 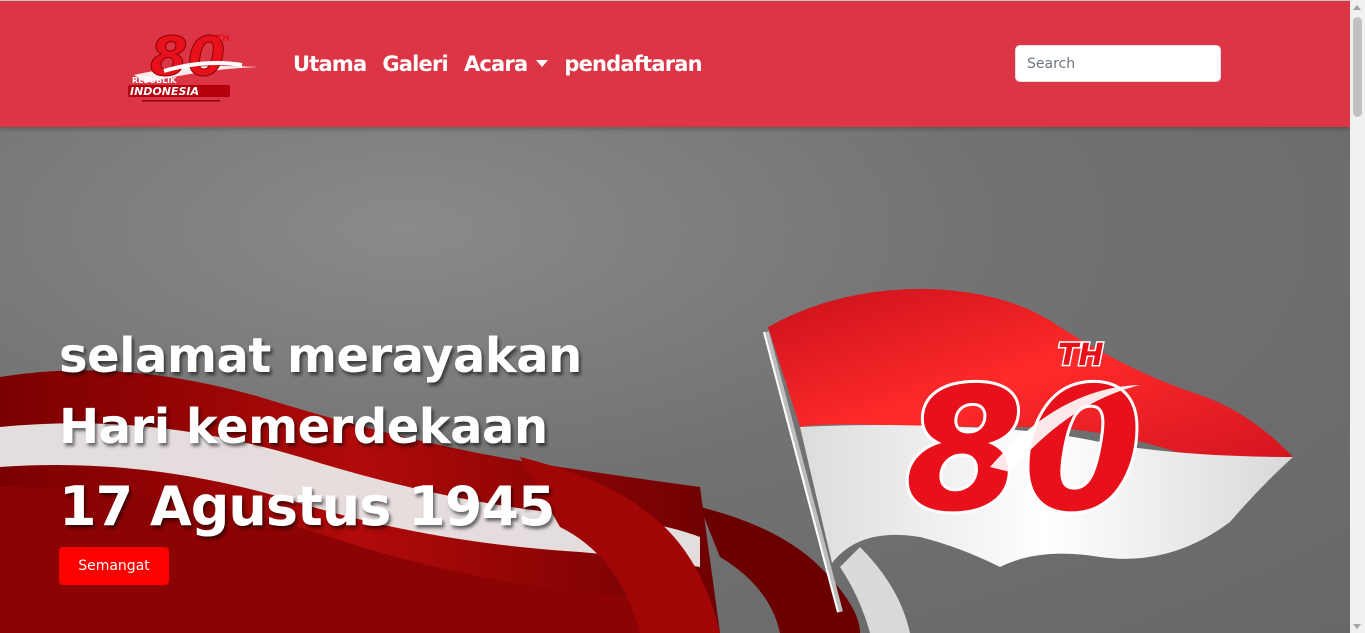 I want to click on hero-title-line-1: selamat merayakan, so click(x=320, y=356).